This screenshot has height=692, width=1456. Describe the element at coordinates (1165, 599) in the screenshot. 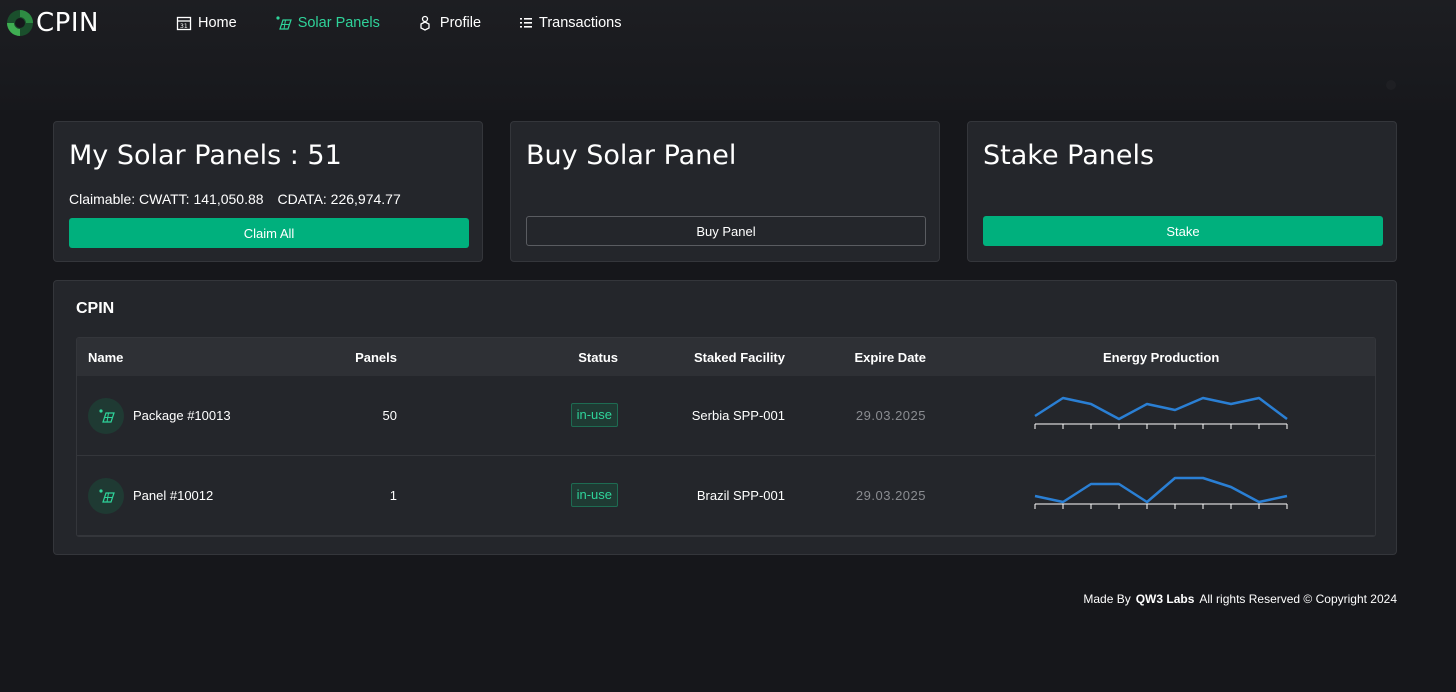

I see `footer-company: QW3 Labs` at that location.